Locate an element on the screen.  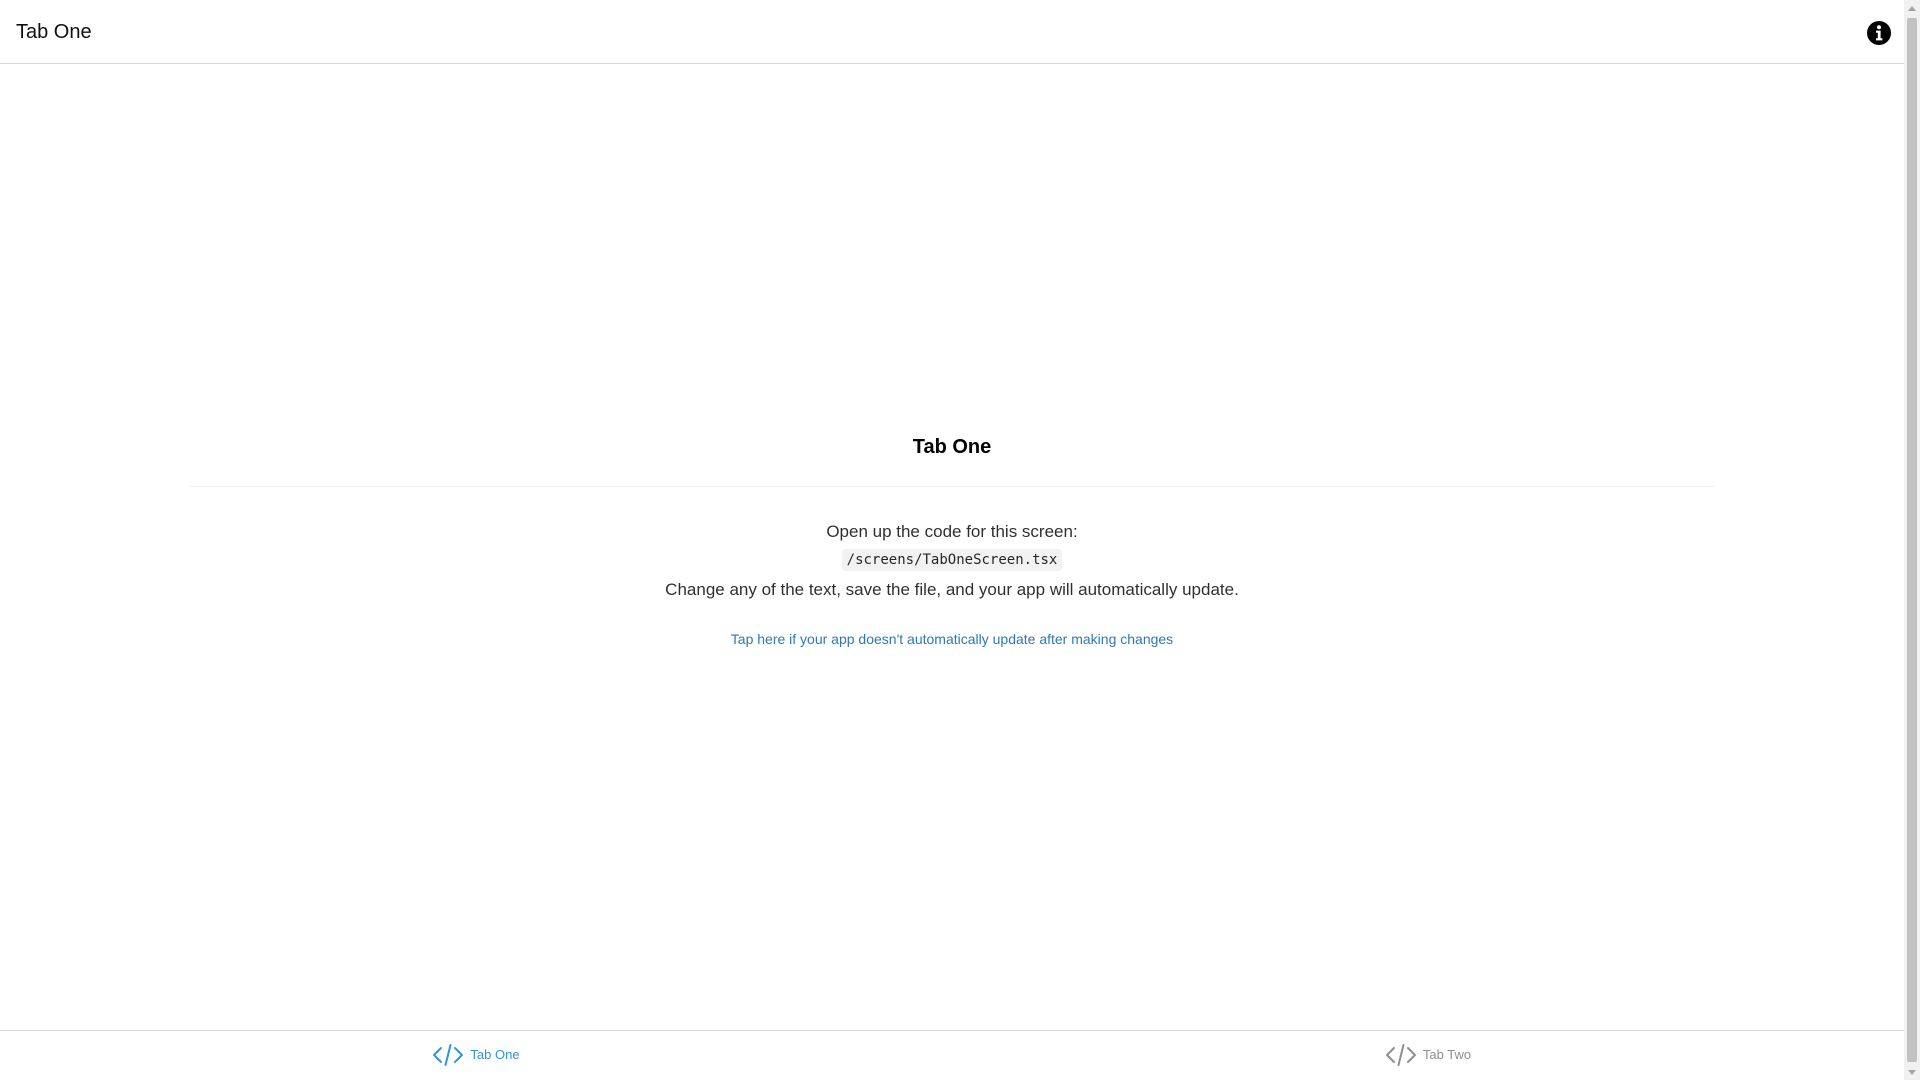
tab-bar: Tab One Tab Two is located at coordinates (952, 1055).